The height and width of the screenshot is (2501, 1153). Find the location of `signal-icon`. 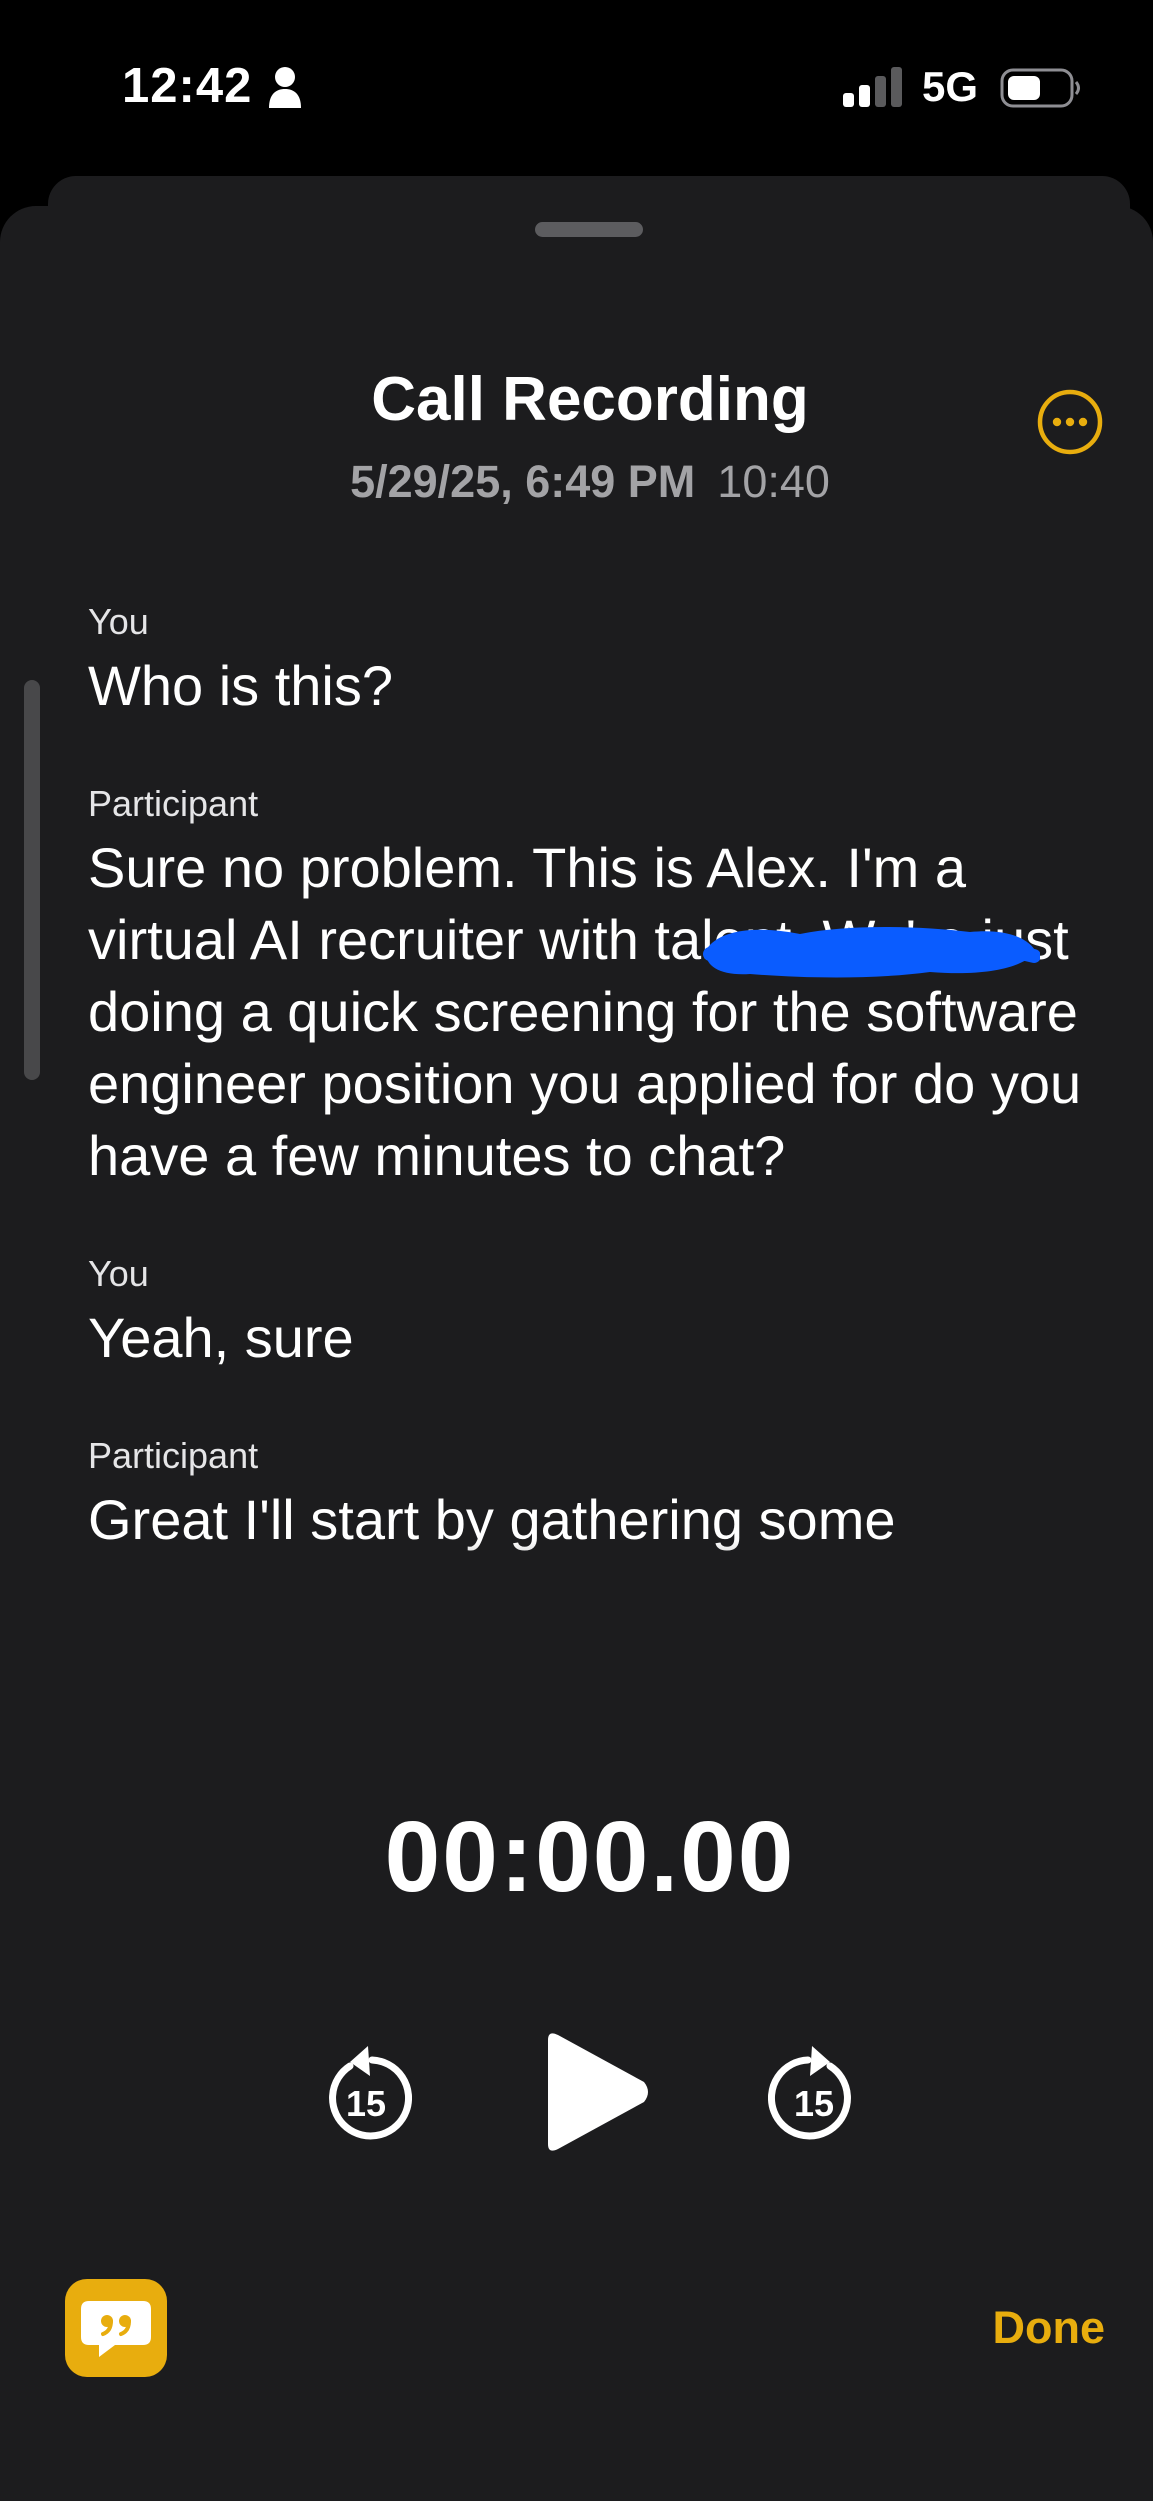

signal-icon is located at coordinates (872, 87).